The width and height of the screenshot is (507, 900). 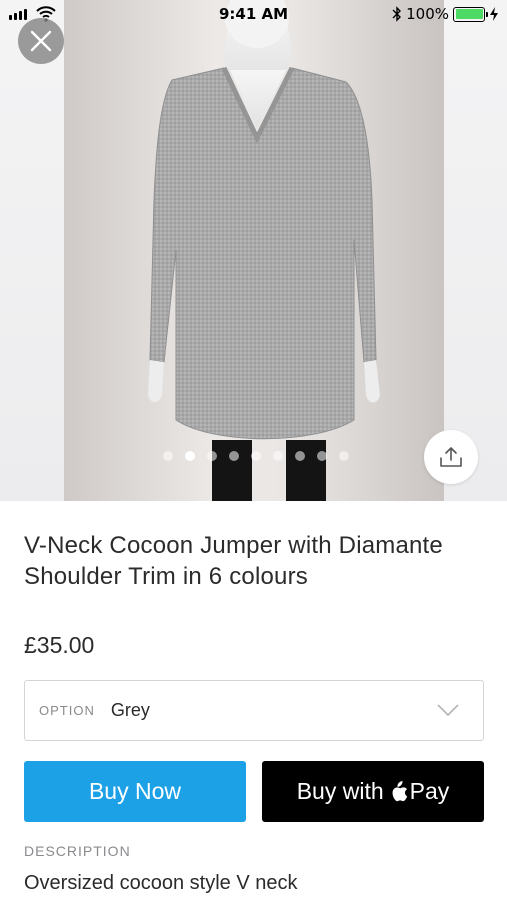 I want to click on apple-pay-button: Buy with Pay, so click(x=373, y=791).